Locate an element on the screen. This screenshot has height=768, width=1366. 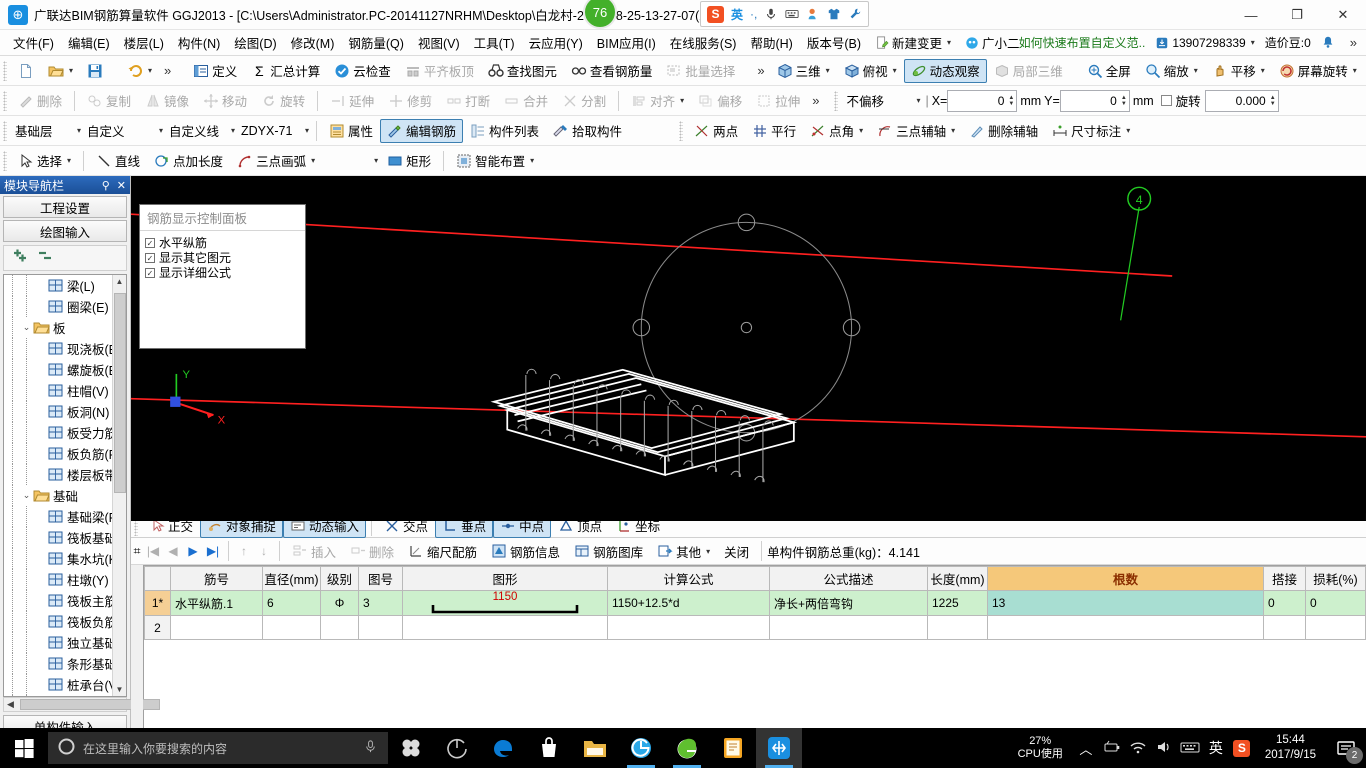
tree-item-4: 螺旋板(B) is located at coordinates (58, 369).